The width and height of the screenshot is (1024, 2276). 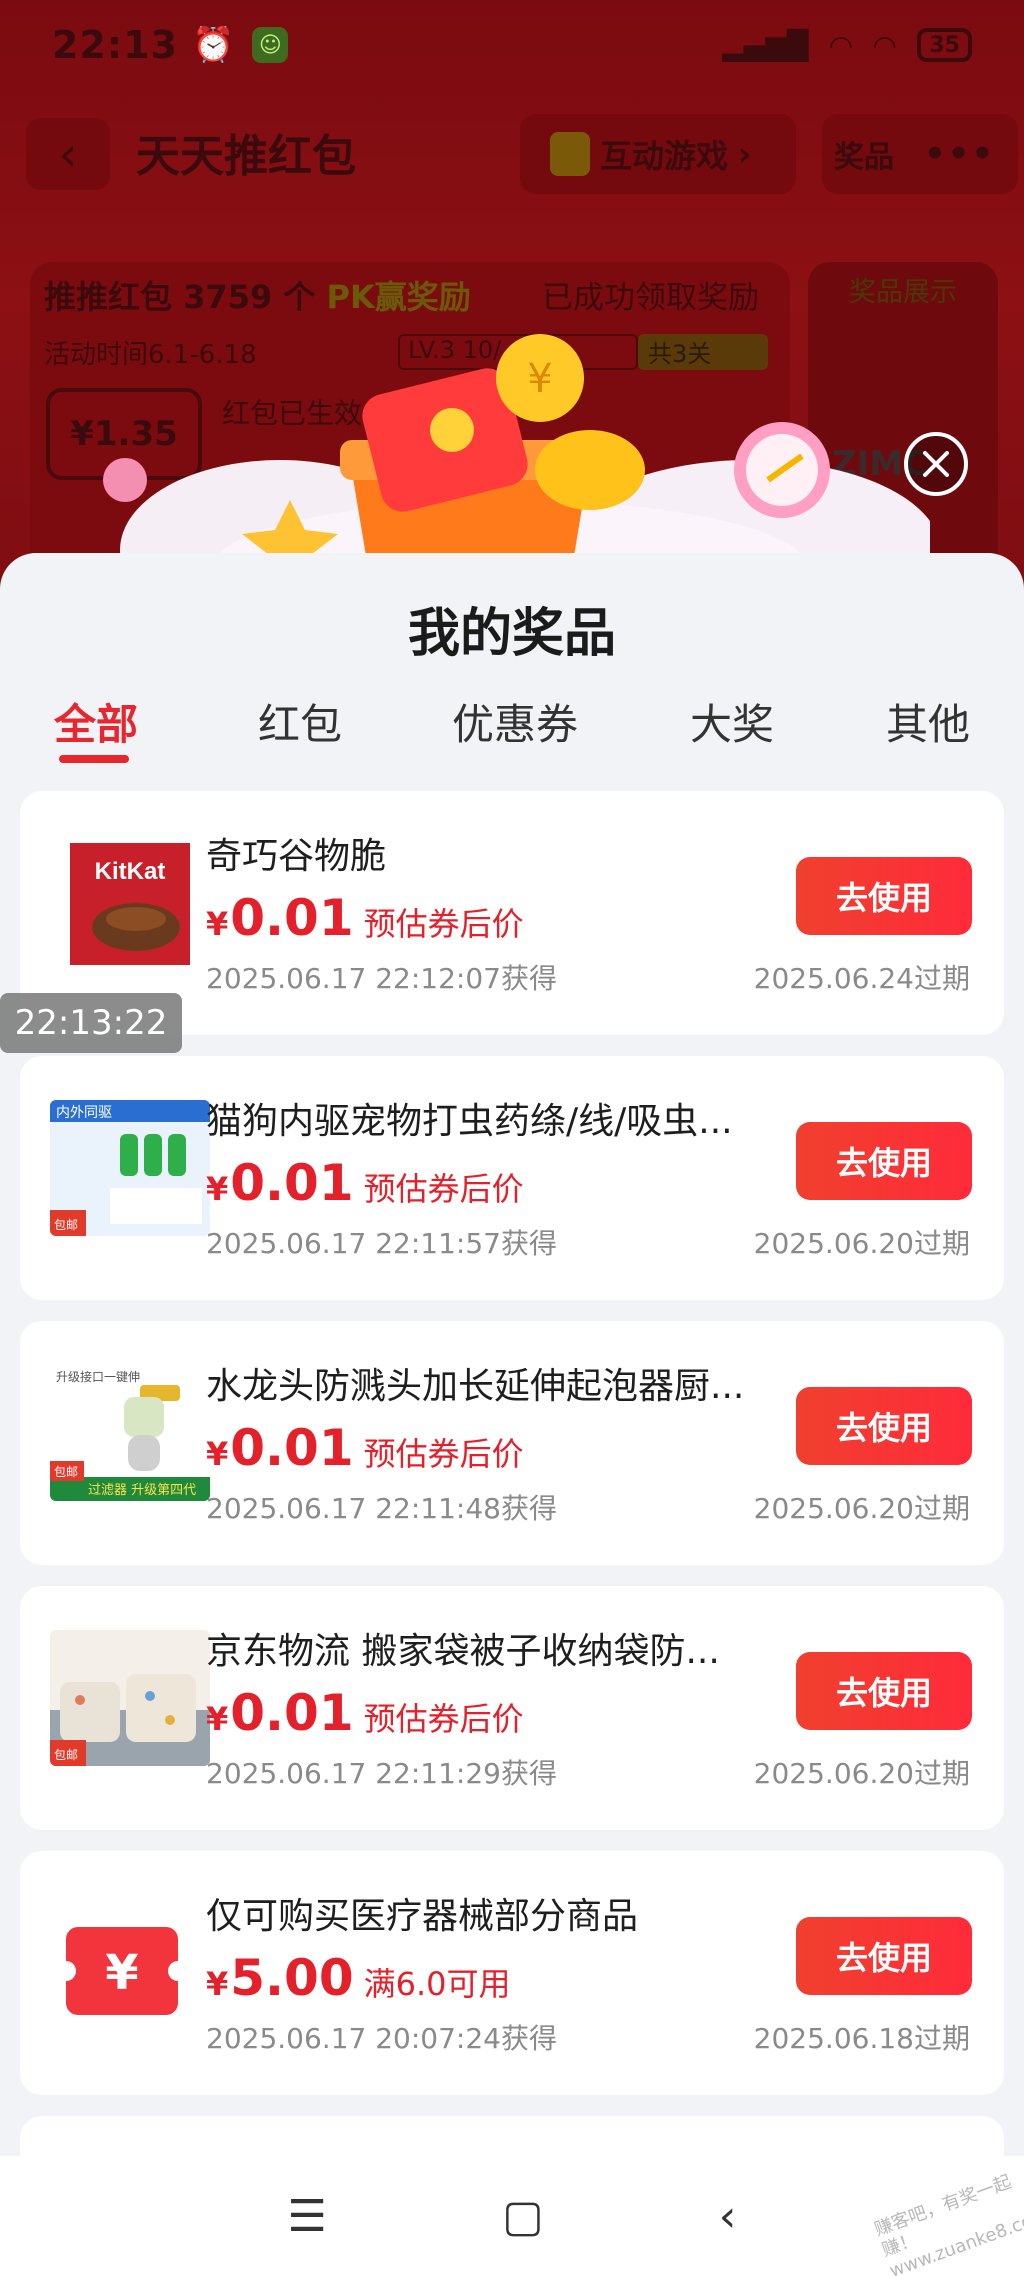 I want to click on back-nav-icon: ‹, so click(x=728, y=2216).